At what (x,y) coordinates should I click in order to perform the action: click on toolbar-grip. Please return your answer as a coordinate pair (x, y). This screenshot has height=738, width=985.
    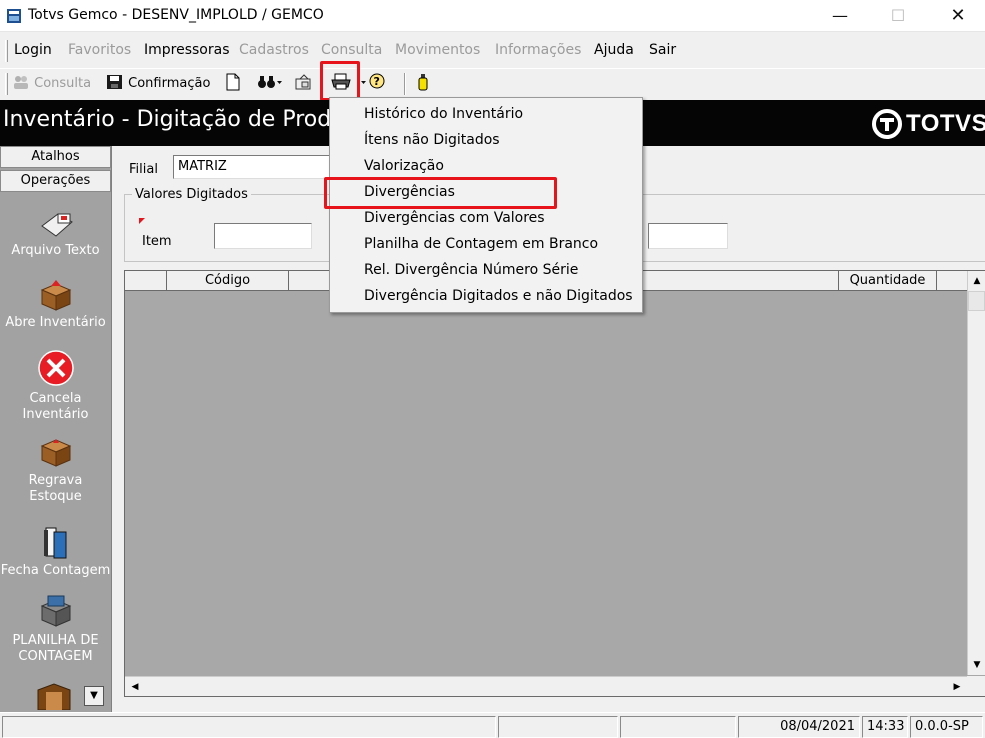
    Looking at the image, I should click on (6, 84).